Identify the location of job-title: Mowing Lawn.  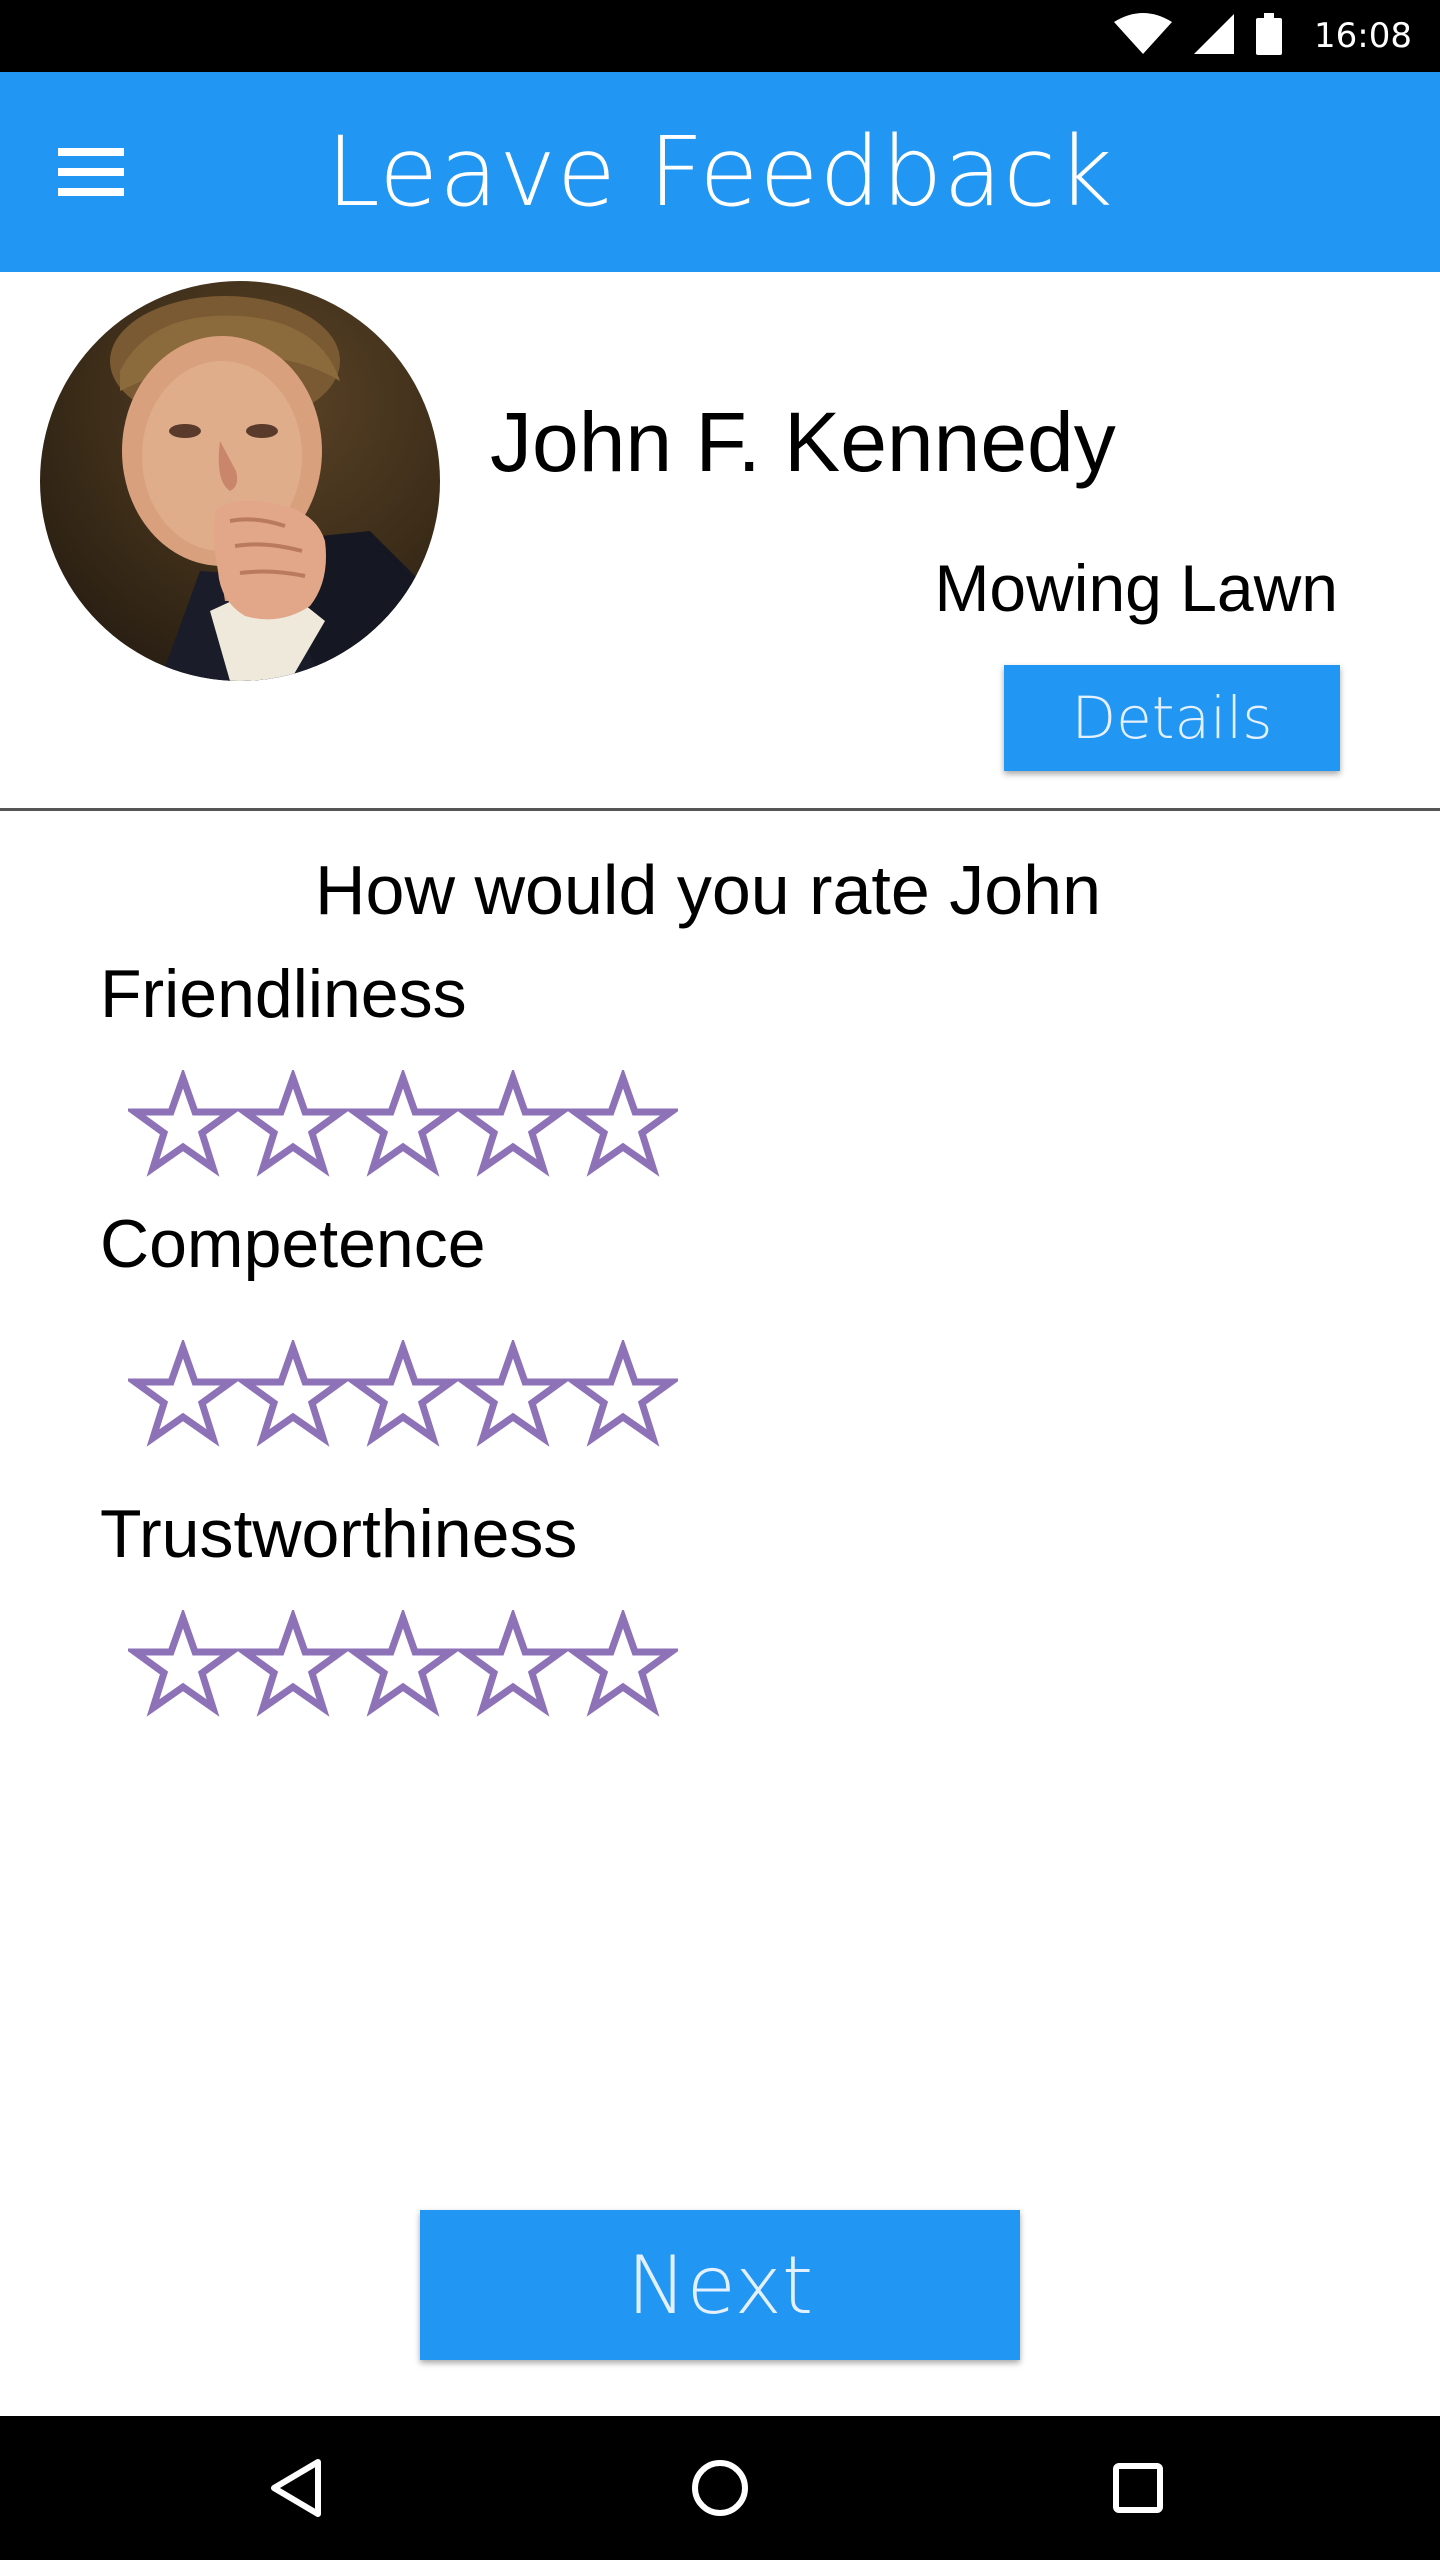
(1136, 588).